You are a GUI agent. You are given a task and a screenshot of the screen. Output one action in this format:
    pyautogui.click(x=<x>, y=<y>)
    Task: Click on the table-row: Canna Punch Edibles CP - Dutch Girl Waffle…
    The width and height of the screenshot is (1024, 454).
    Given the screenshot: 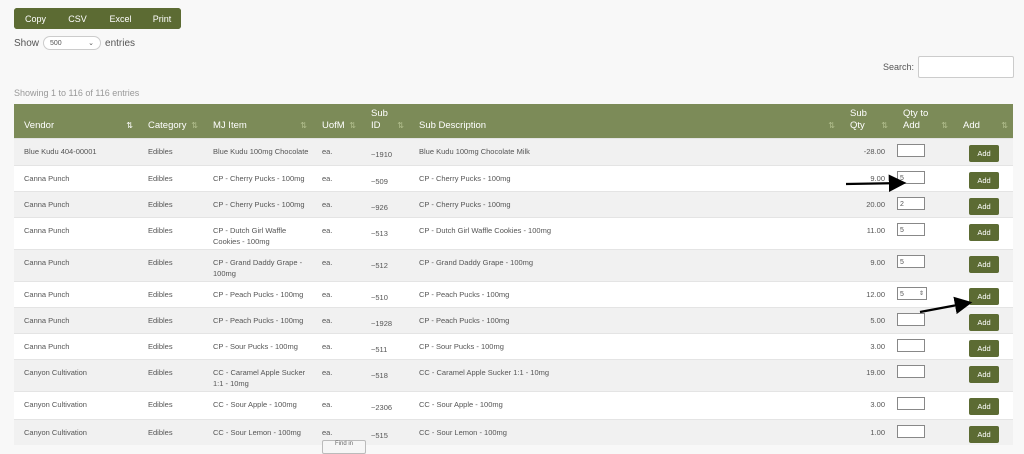 What is the action you would take?
    pyautogui.click(x=513, y=232)
    